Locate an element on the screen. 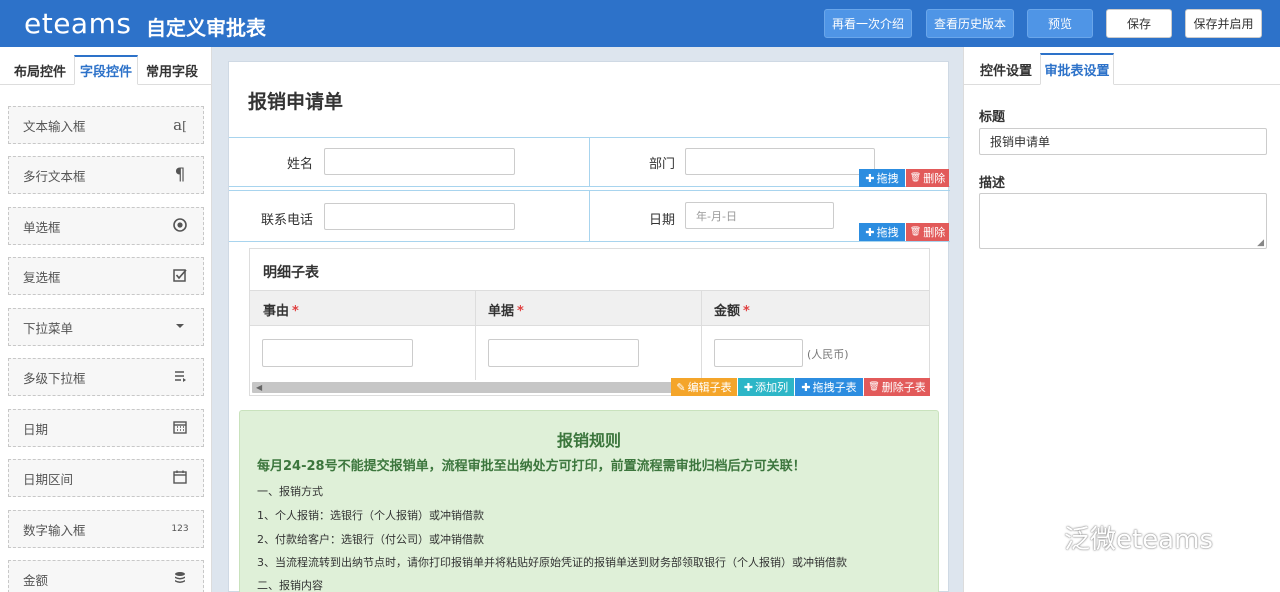  edit-subtable-button: ✎ 编辑子表 is located at coordinates (704, 387).